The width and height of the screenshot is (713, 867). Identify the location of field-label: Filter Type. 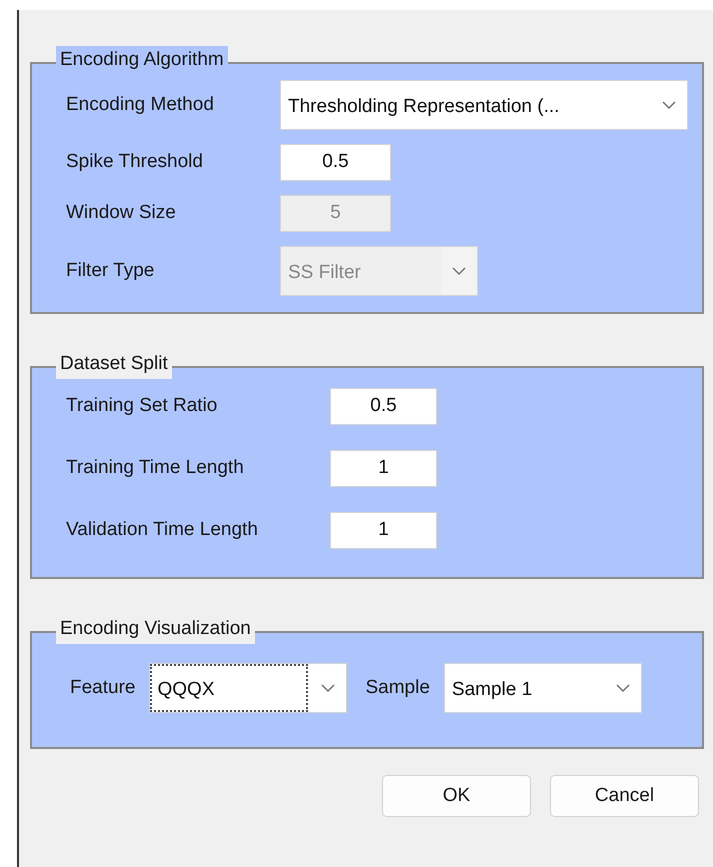
(111, 270).